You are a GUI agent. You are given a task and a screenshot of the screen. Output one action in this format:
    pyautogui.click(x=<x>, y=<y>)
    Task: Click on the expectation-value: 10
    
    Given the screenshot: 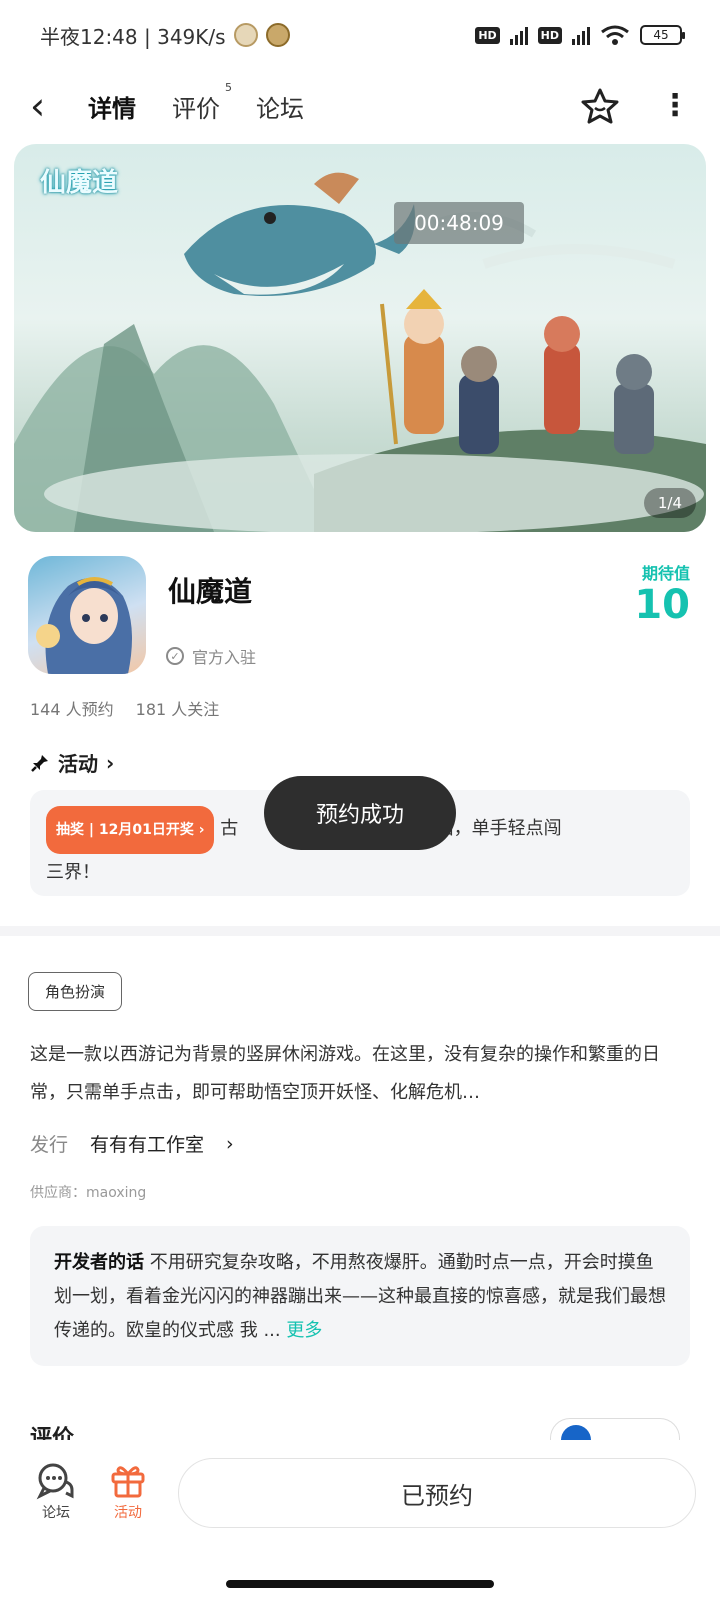 What is the action you would take?
    pyautogui.click(x=662, y=605)
    